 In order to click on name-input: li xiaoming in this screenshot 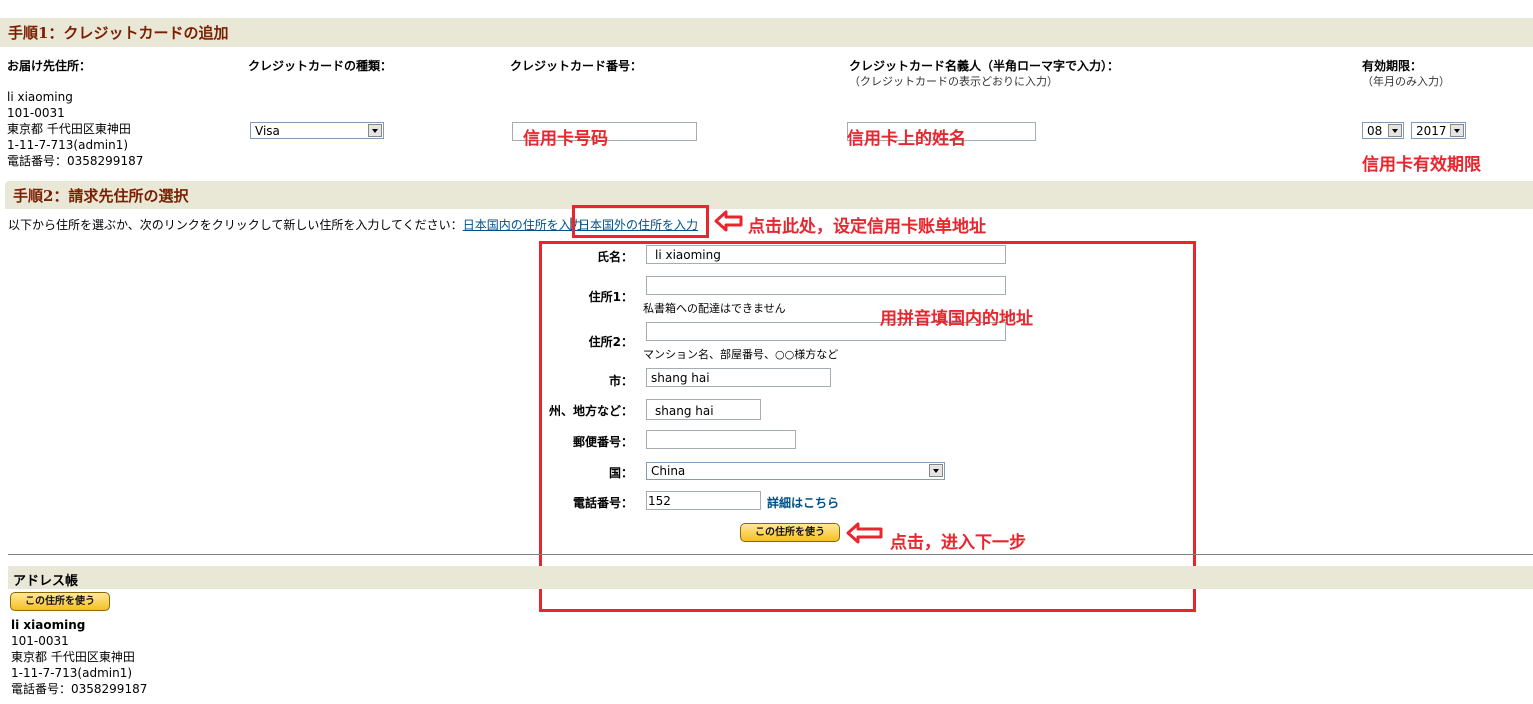, I will do `click(826, 254)`.